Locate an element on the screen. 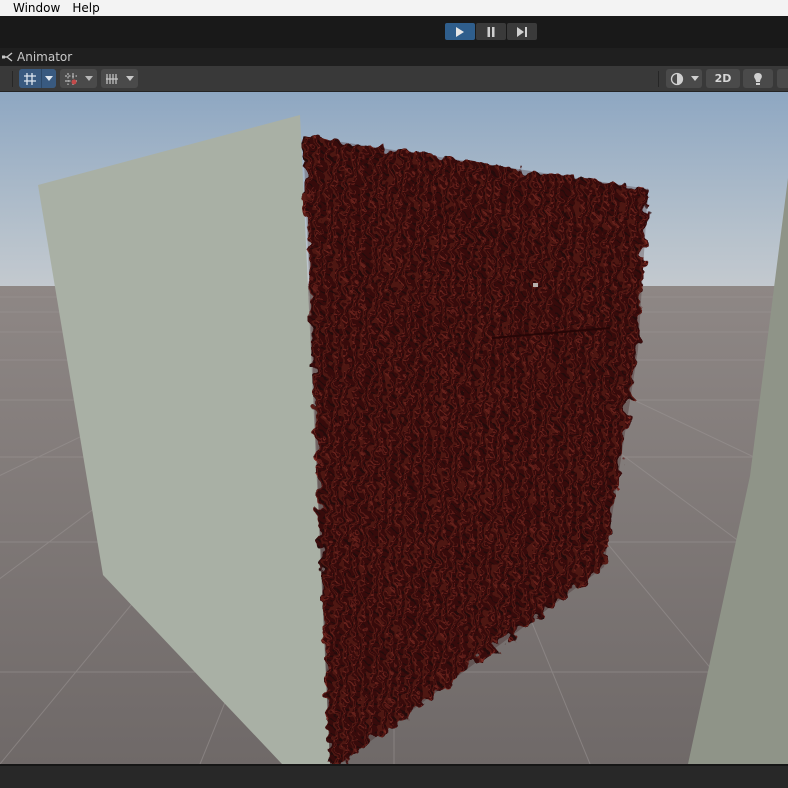 The height and width of the screenshot is (788, 788). tab-bar: Animator is located at coordinates (394, 57).